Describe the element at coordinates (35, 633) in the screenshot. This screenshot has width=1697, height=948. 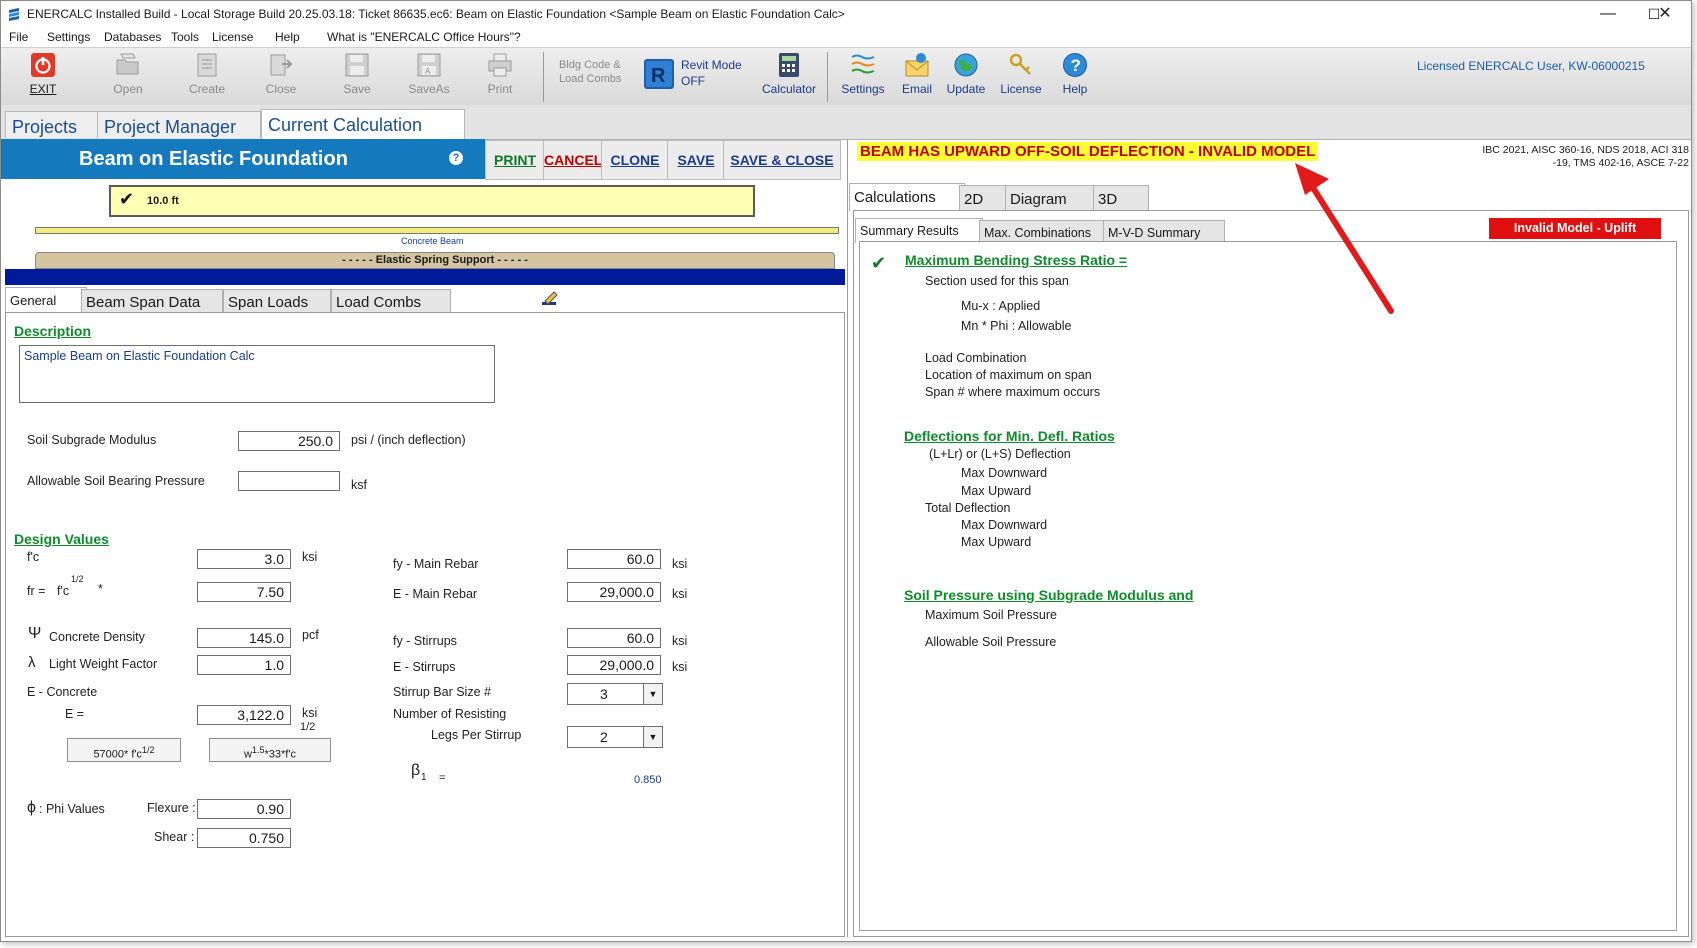
I see `psi-symbol: Ψ` at that location.